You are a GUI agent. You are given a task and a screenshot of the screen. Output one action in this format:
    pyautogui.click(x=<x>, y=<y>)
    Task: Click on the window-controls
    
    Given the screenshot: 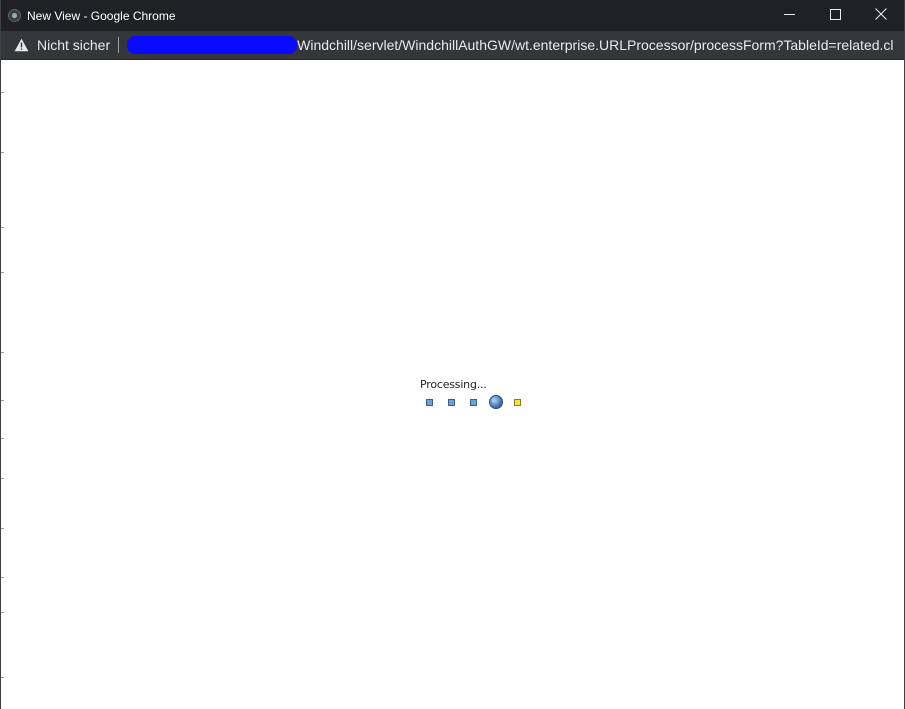 What is the action you would take?
    pyautogui.click(x=835, y=15)
    